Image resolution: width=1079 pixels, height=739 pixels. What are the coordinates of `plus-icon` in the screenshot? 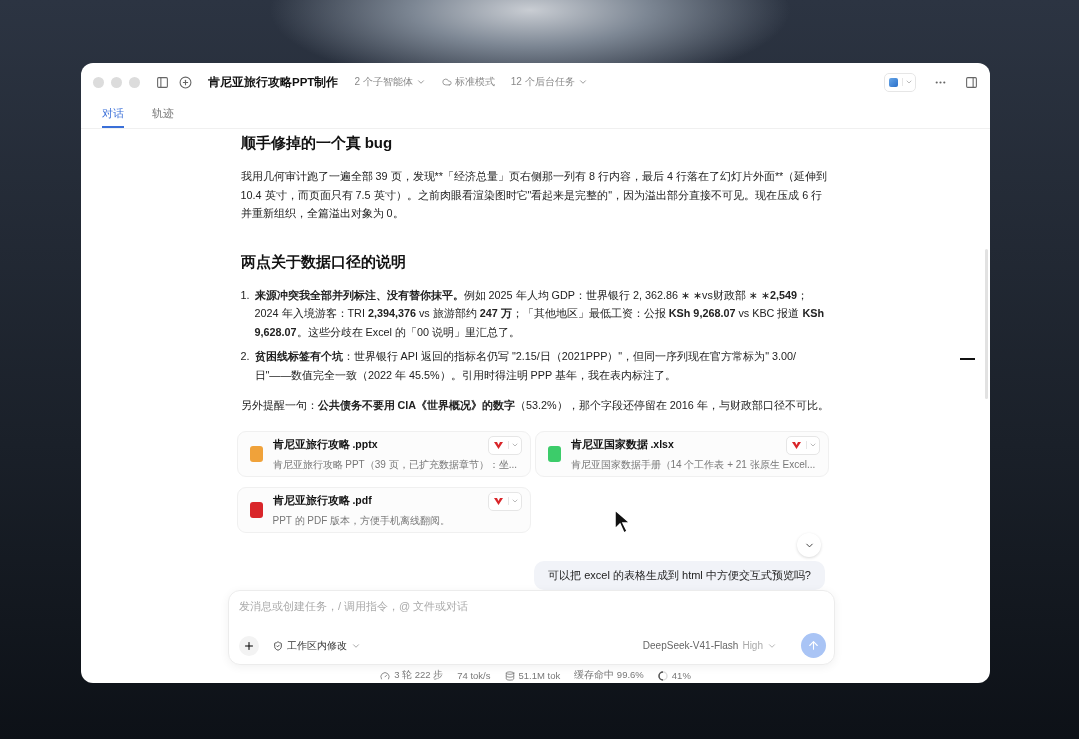 It's located at (249, 645).